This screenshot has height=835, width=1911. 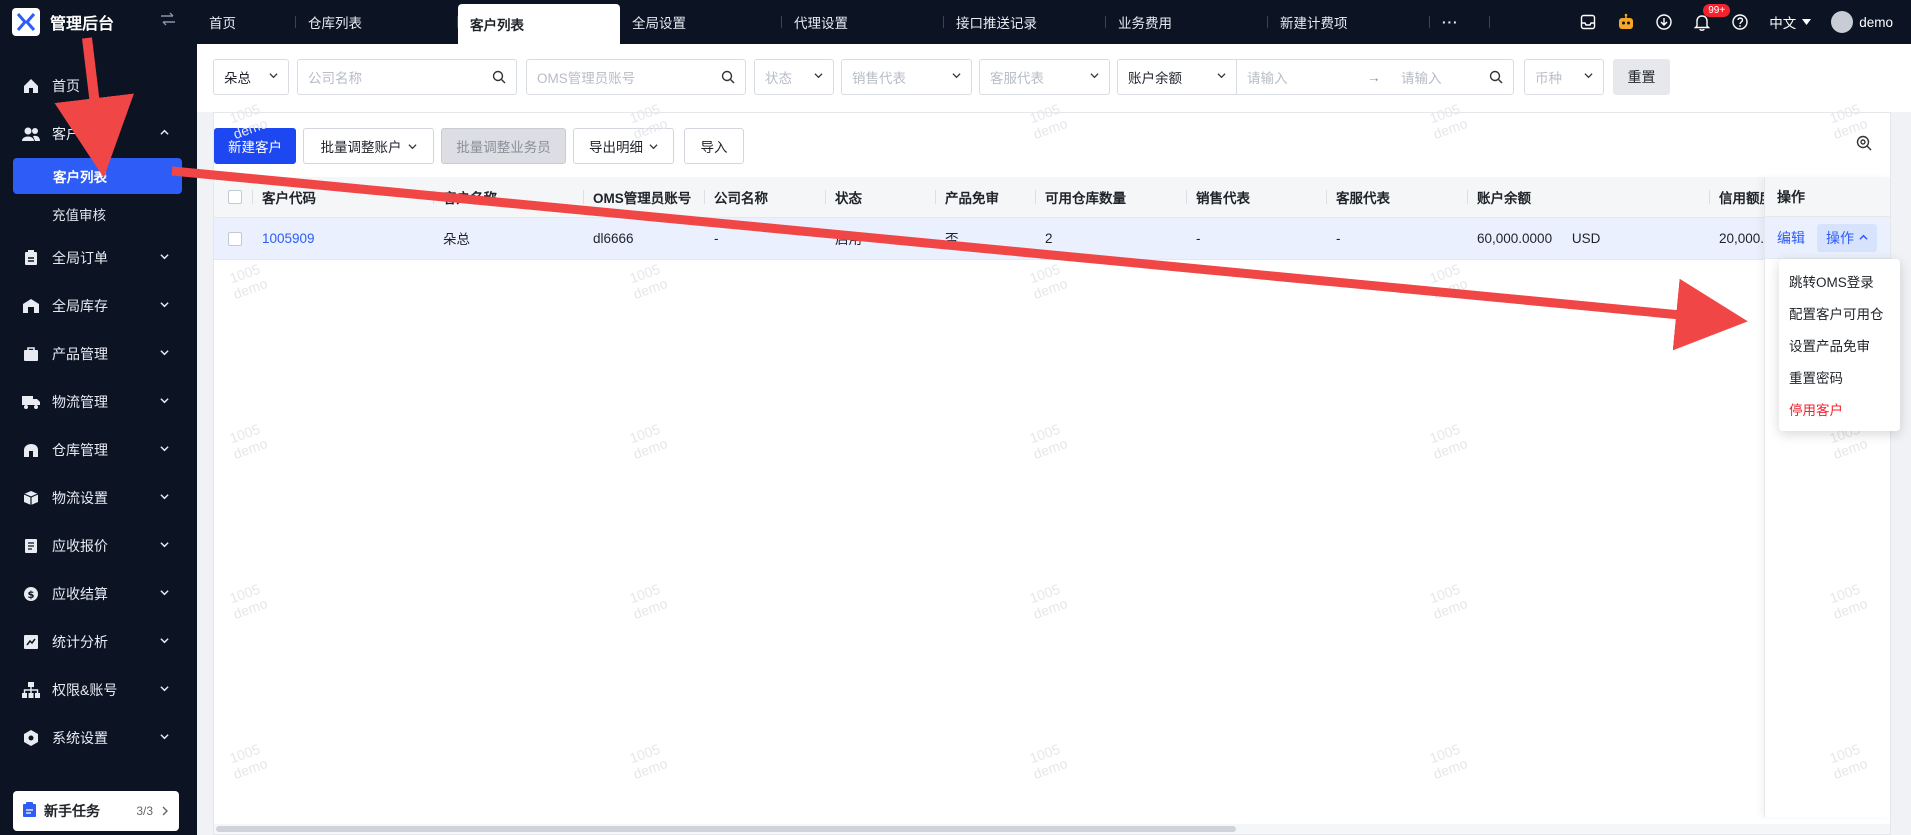 I want to click on users-icon, so click(x=31, y=134).